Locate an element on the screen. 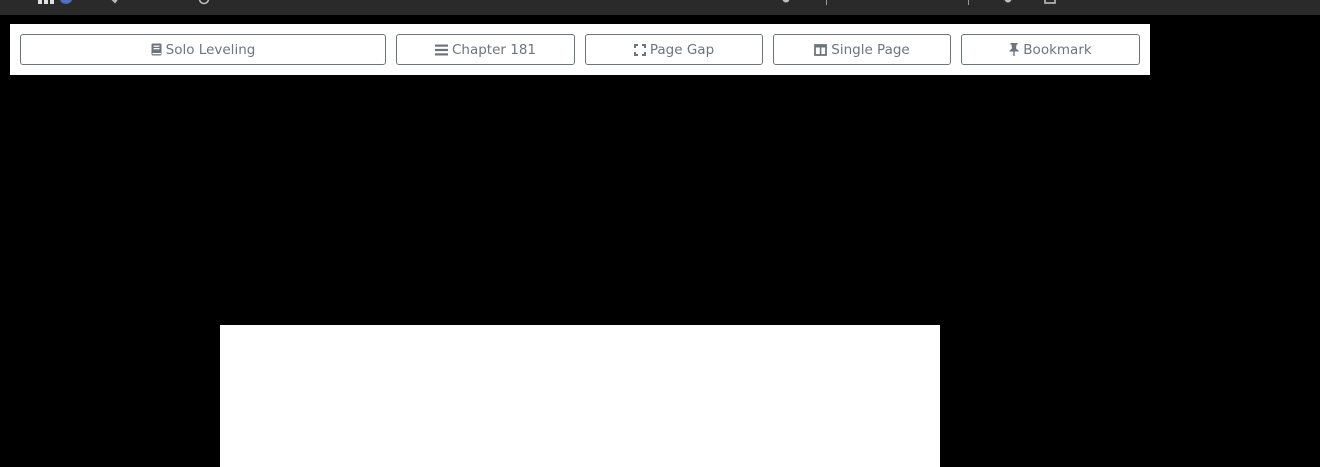 This screenshot has width=1320, height=467. columns-icon is located at coordinates (821, 49).